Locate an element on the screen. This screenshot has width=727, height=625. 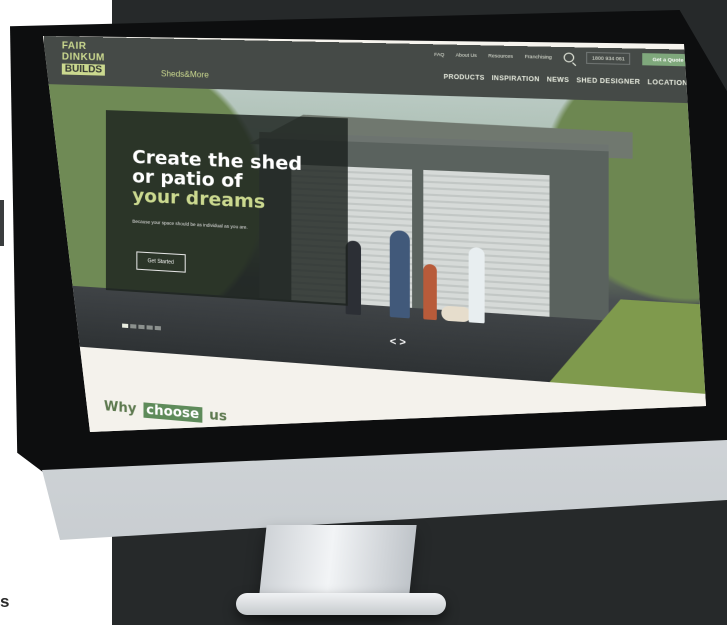
nav-faq: FAQ is located at coordinates (439, 55).